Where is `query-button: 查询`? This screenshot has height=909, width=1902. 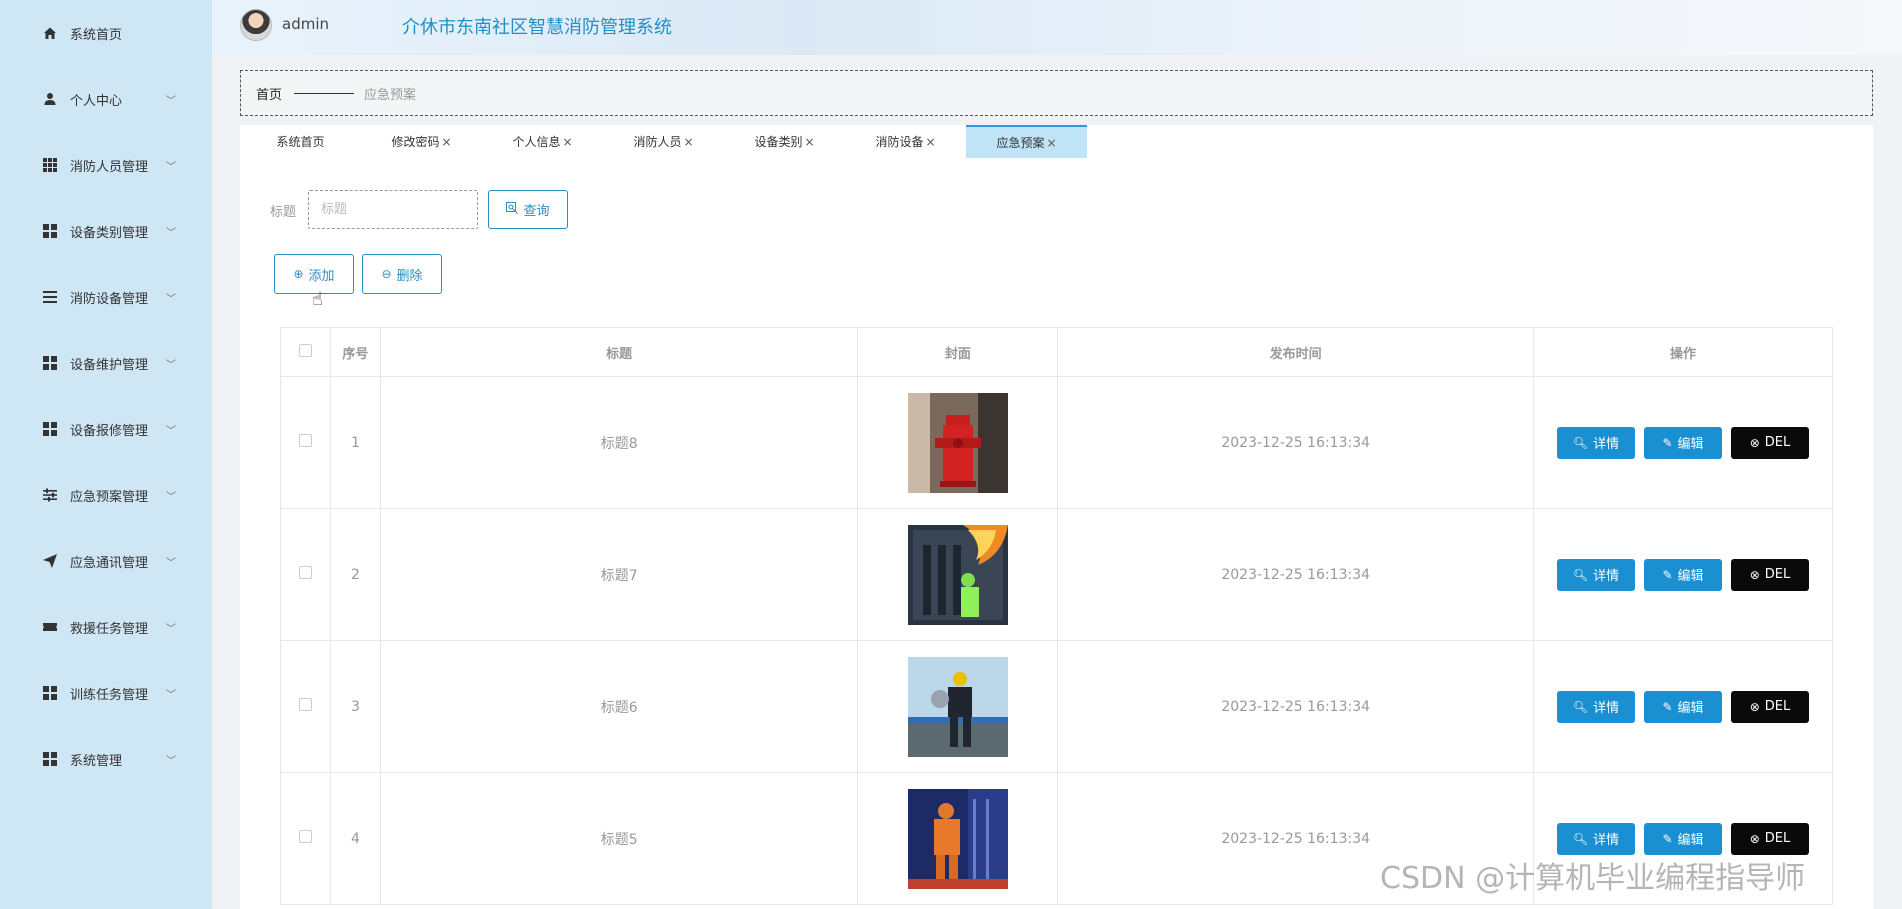 query-button: 查询 is located at coordinates (528, 209).